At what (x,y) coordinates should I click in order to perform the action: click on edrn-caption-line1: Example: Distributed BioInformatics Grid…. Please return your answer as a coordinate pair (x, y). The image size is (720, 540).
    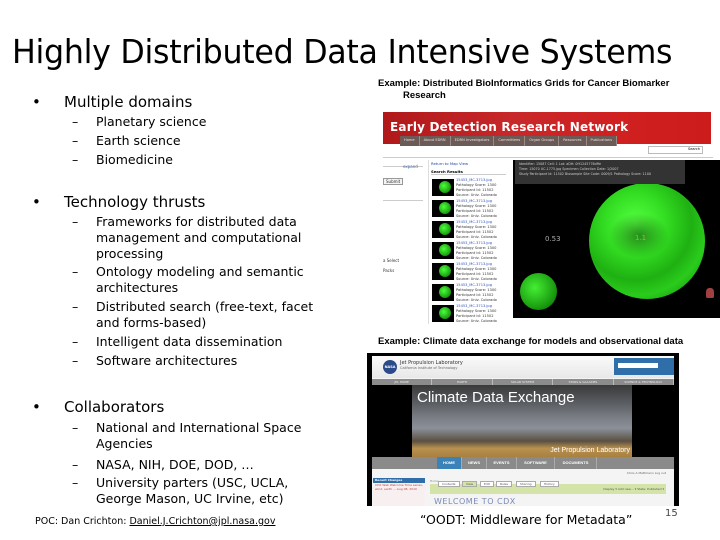
    Looking at the image, I should click on (524, 83).